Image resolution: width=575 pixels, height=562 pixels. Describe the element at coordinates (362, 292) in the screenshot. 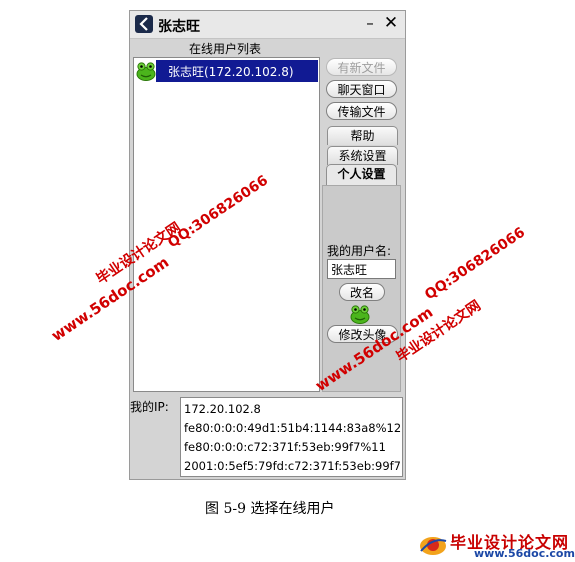

I see `rename-button: 改名` at that location.